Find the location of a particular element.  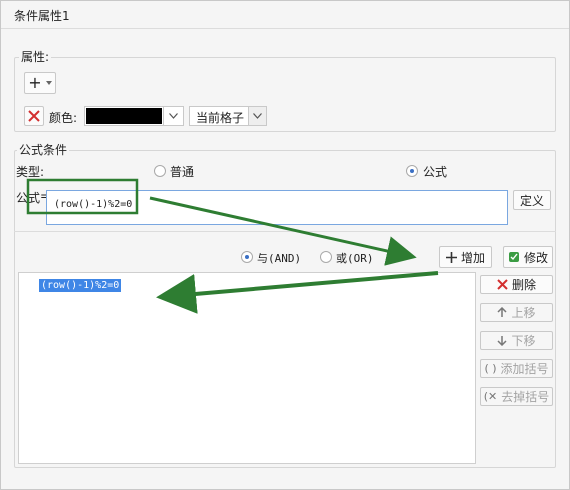

annotation-highlight-box is located at coordinates (82, 196).